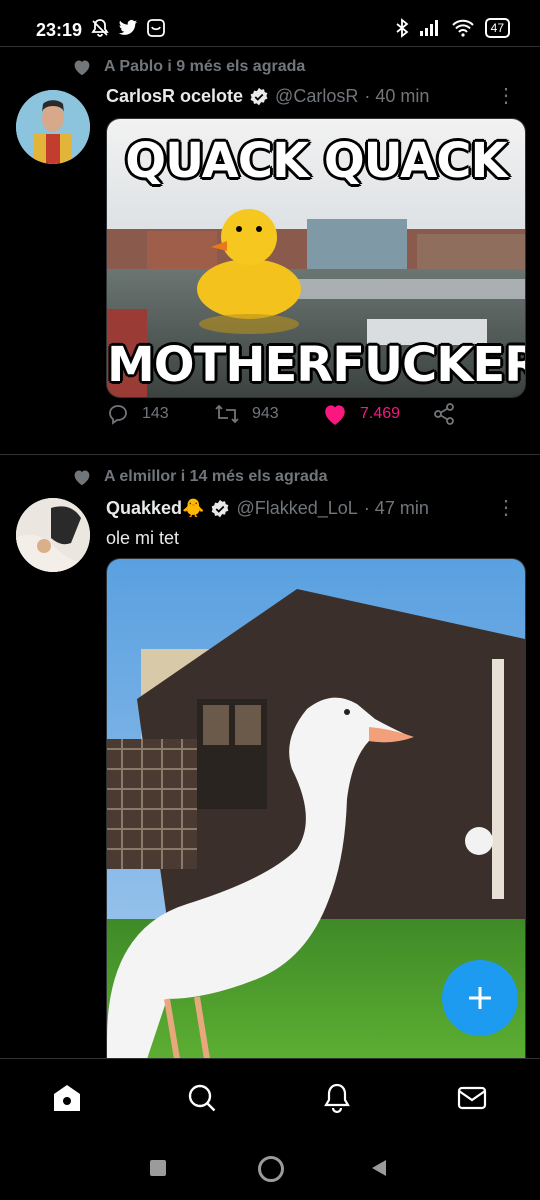  Describe the element at coordinates (118, 415) in the screenshot. I see `reply-icon` at that location.